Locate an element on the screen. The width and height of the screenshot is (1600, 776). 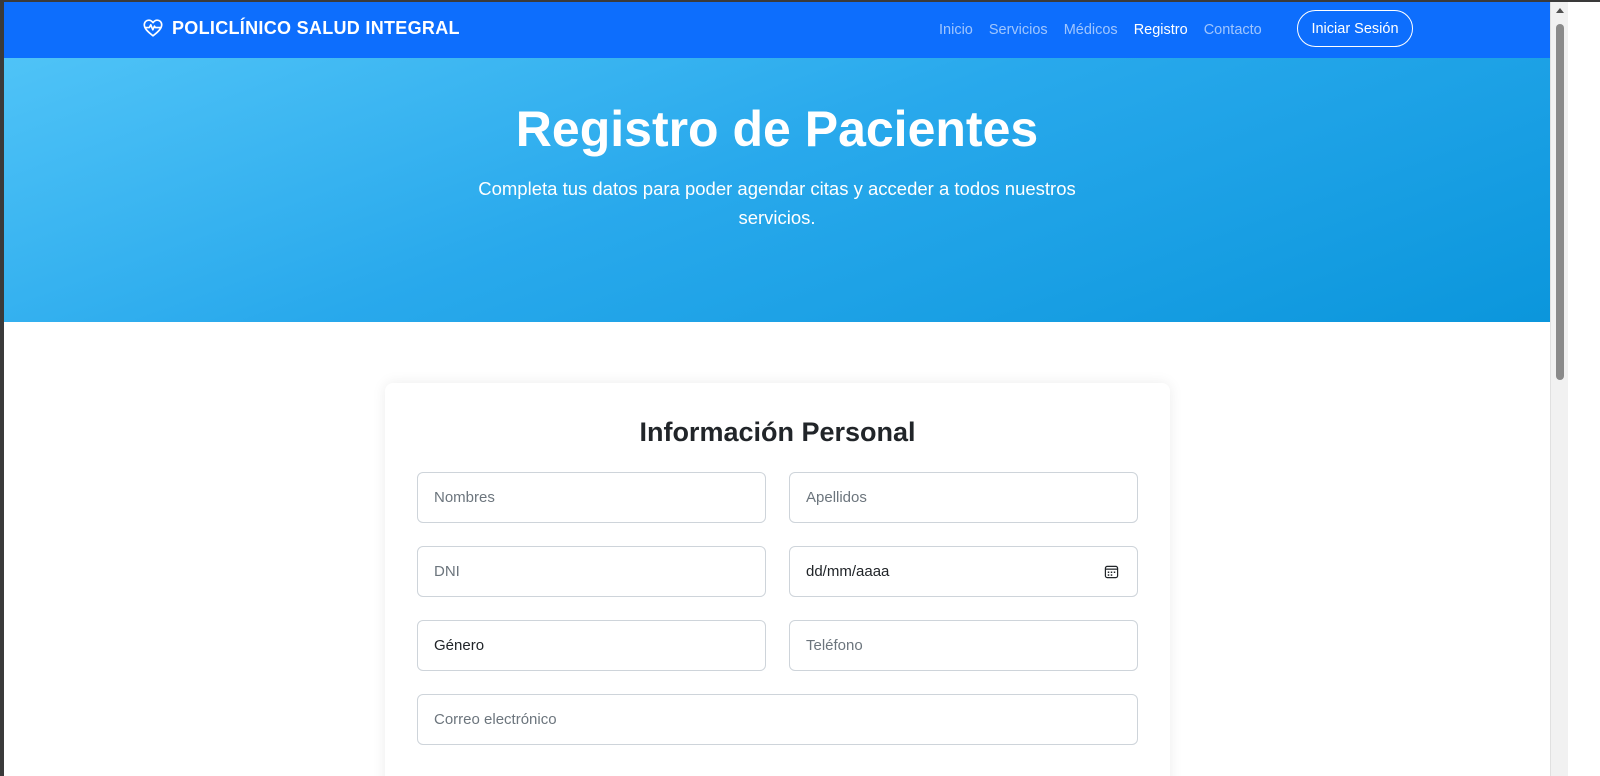
nombres-input is located at coordinates (599, 497).